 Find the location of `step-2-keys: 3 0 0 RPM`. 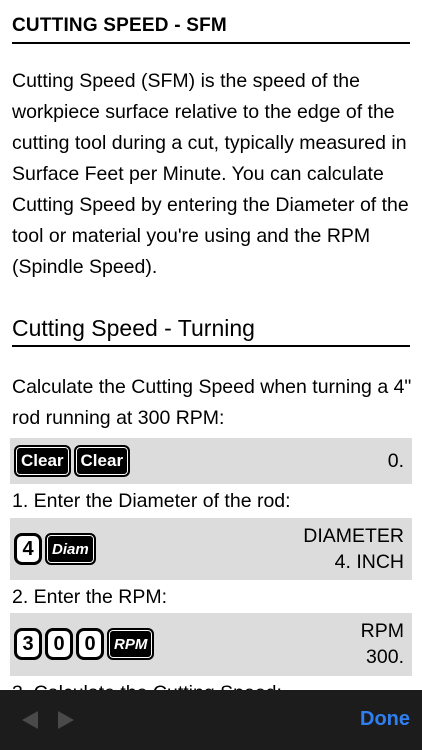

step-2-keys: 3 0 0 RPM is located at coordinates (84, 644).